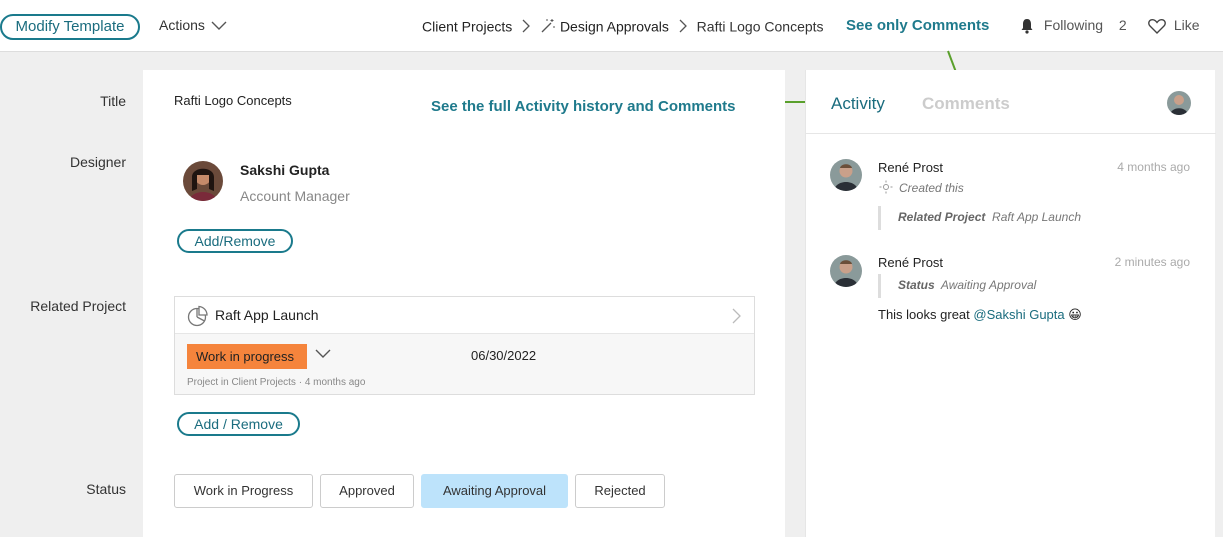  I want to click on following-label: Following, so click(1073, 25).